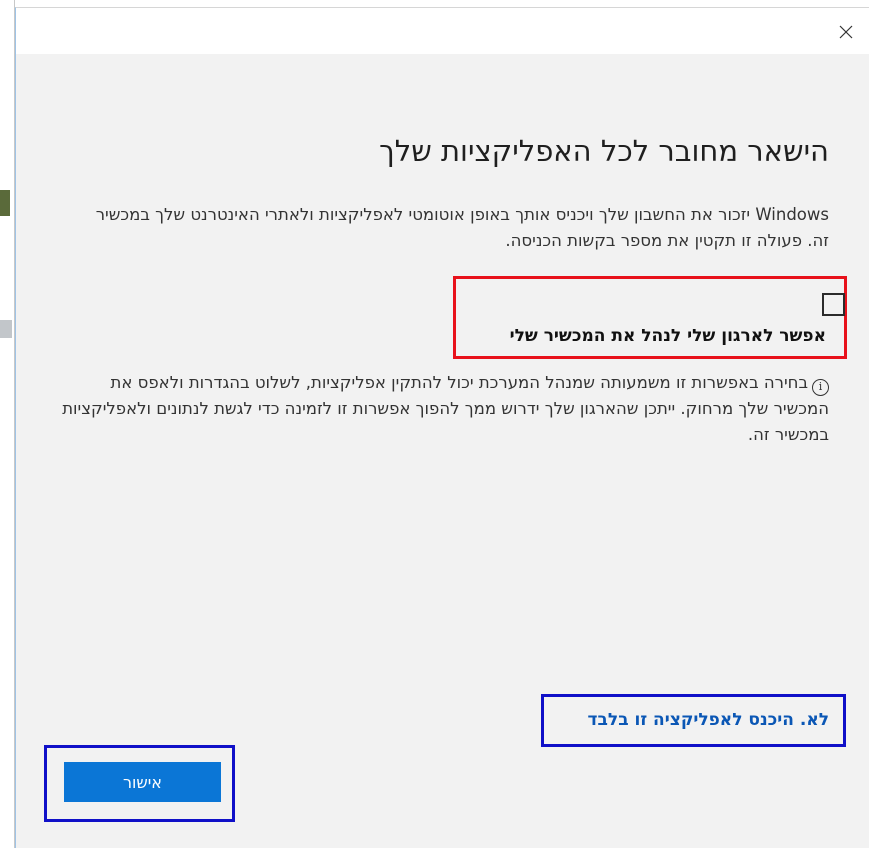 The width and height of the screenshot is (869, 848). What do you see at coordinates (604, 151) in the screenshot?
I see `dialog-title: הישאר מחובר לכל האפליקציות שלך` at bounding box center [604, 151].